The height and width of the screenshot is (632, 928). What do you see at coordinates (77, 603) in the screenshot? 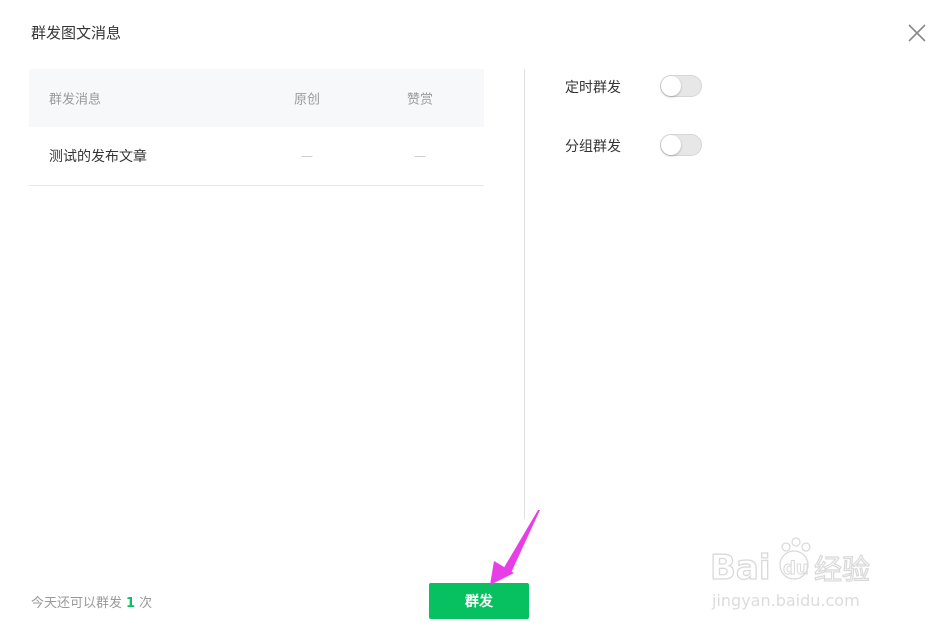
I see `quota-prefix: 今天还可以群发` at bounding box center [77, 603].